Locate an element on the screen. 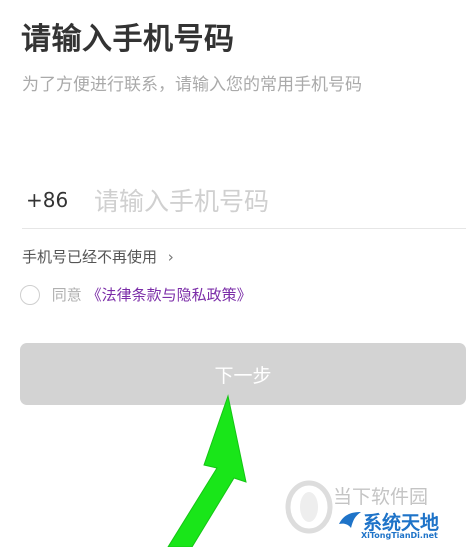 The height and width of the screenshot is (547, 470). watermark-logo-icon is located at coordinates (309, 507).